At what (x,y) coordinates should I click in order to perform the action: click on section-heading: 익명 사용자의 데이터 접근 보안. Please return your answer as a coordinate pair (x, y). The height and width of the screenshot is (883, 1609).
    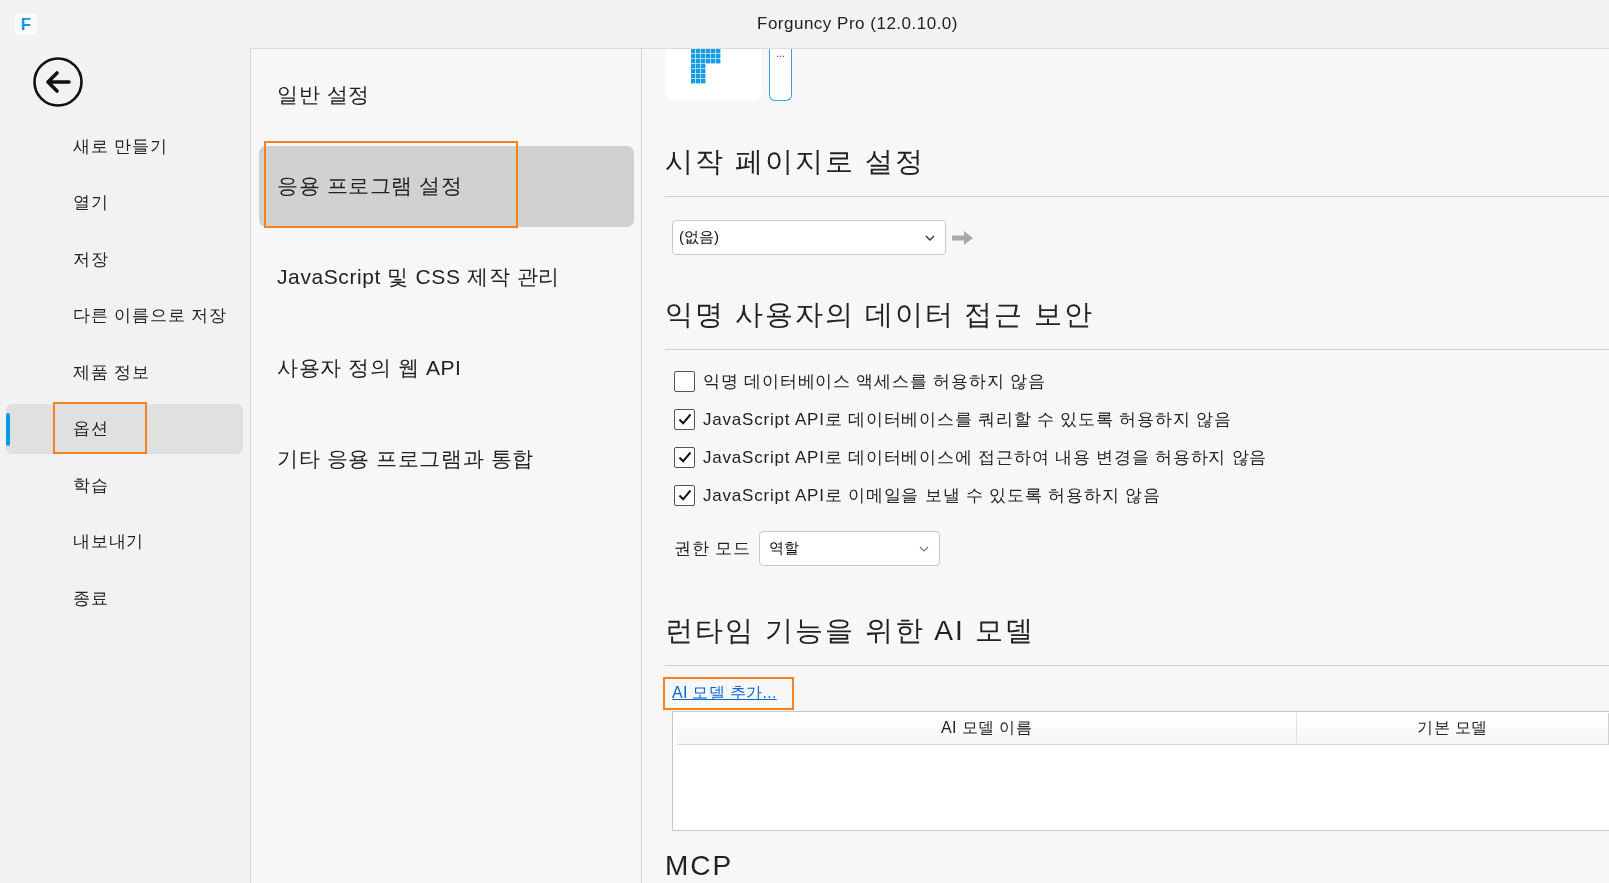
    Looking at the image, I should click on (1137, 324).